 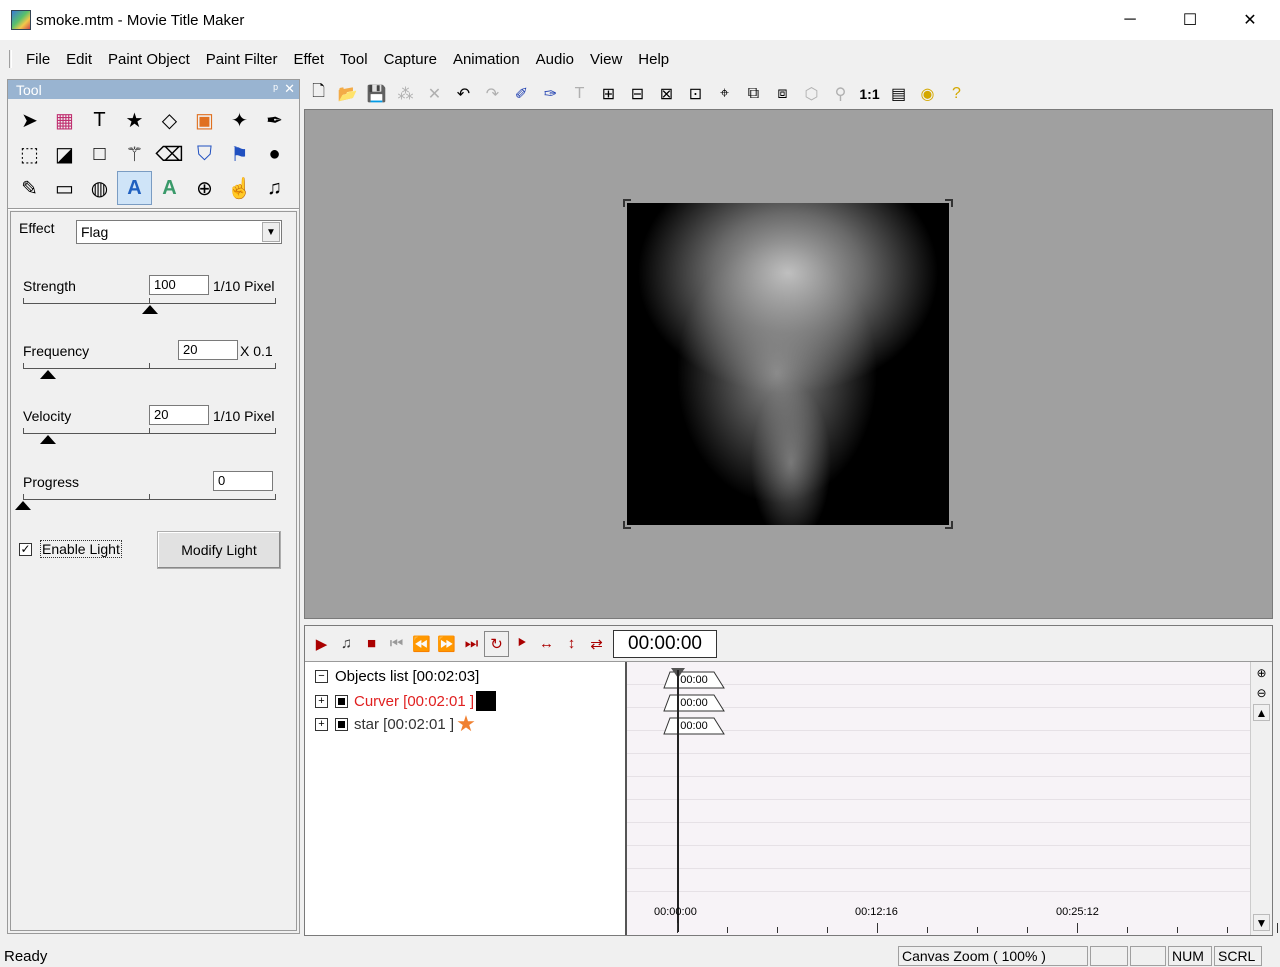 I want to click on center-icon: ⌖, so click(x=724, y=94).